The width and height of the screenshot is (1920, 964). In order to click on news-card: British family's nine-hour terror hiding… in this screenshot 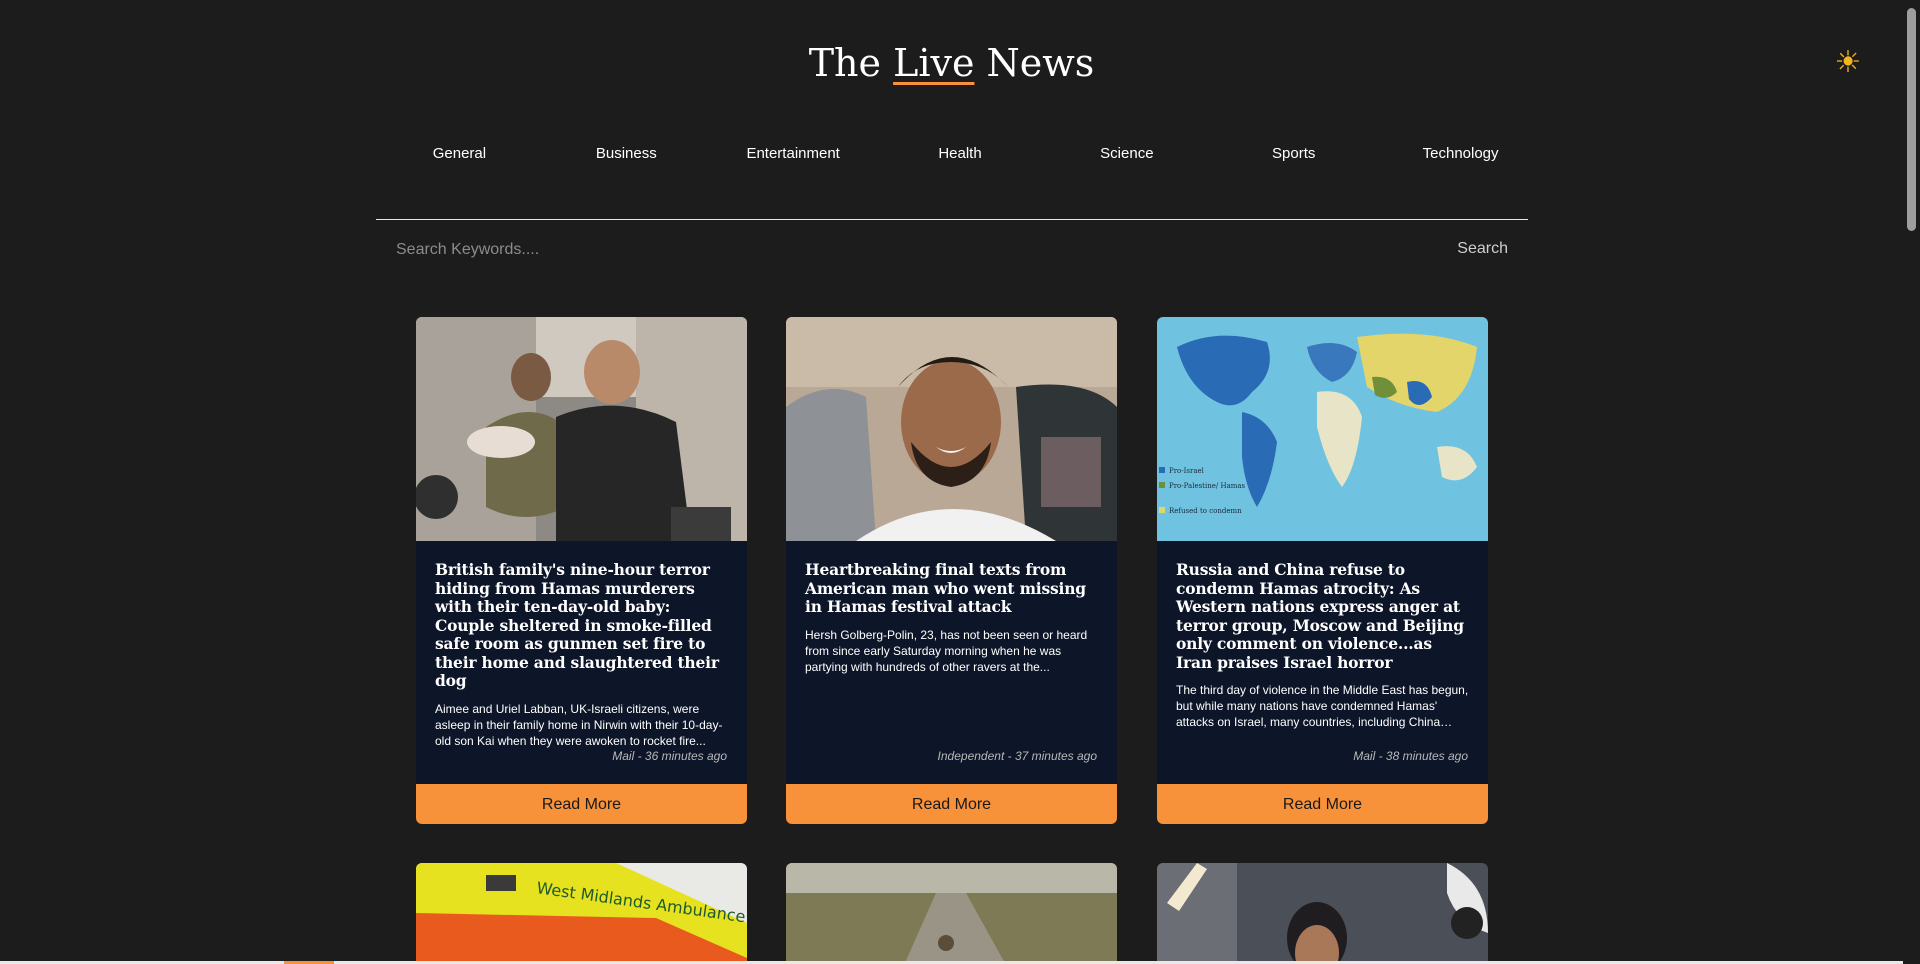, I will do `click(581, 570)`.